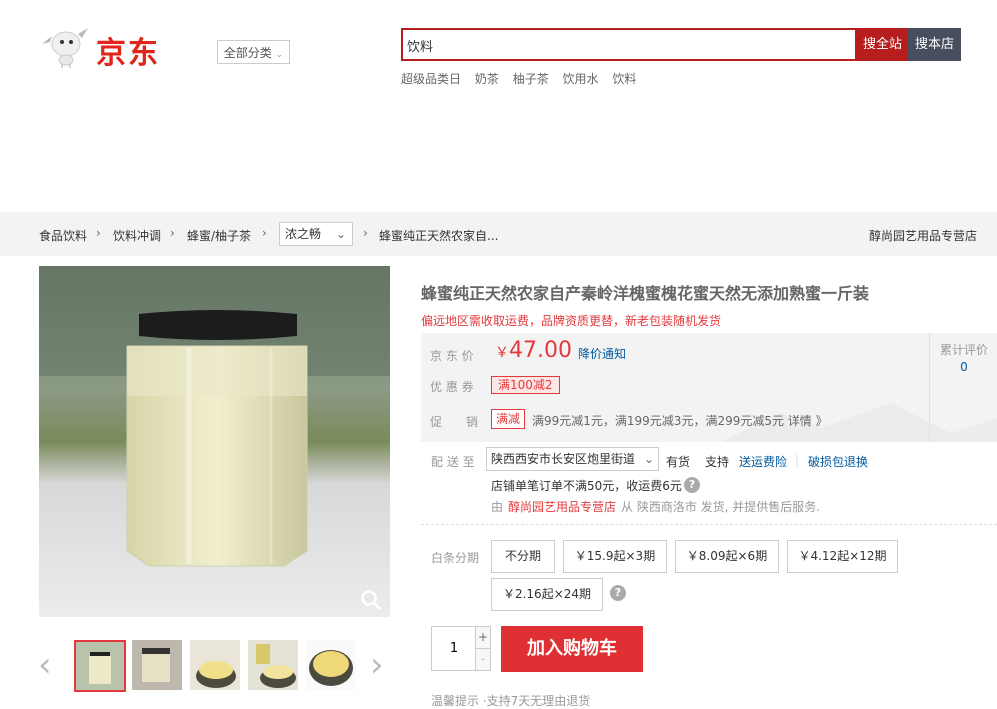  What do you see at coordinates (137, 235) in the screenshot?
I see `breadcrumb-item: 饮料冲调` at bounding box center [137, 235].